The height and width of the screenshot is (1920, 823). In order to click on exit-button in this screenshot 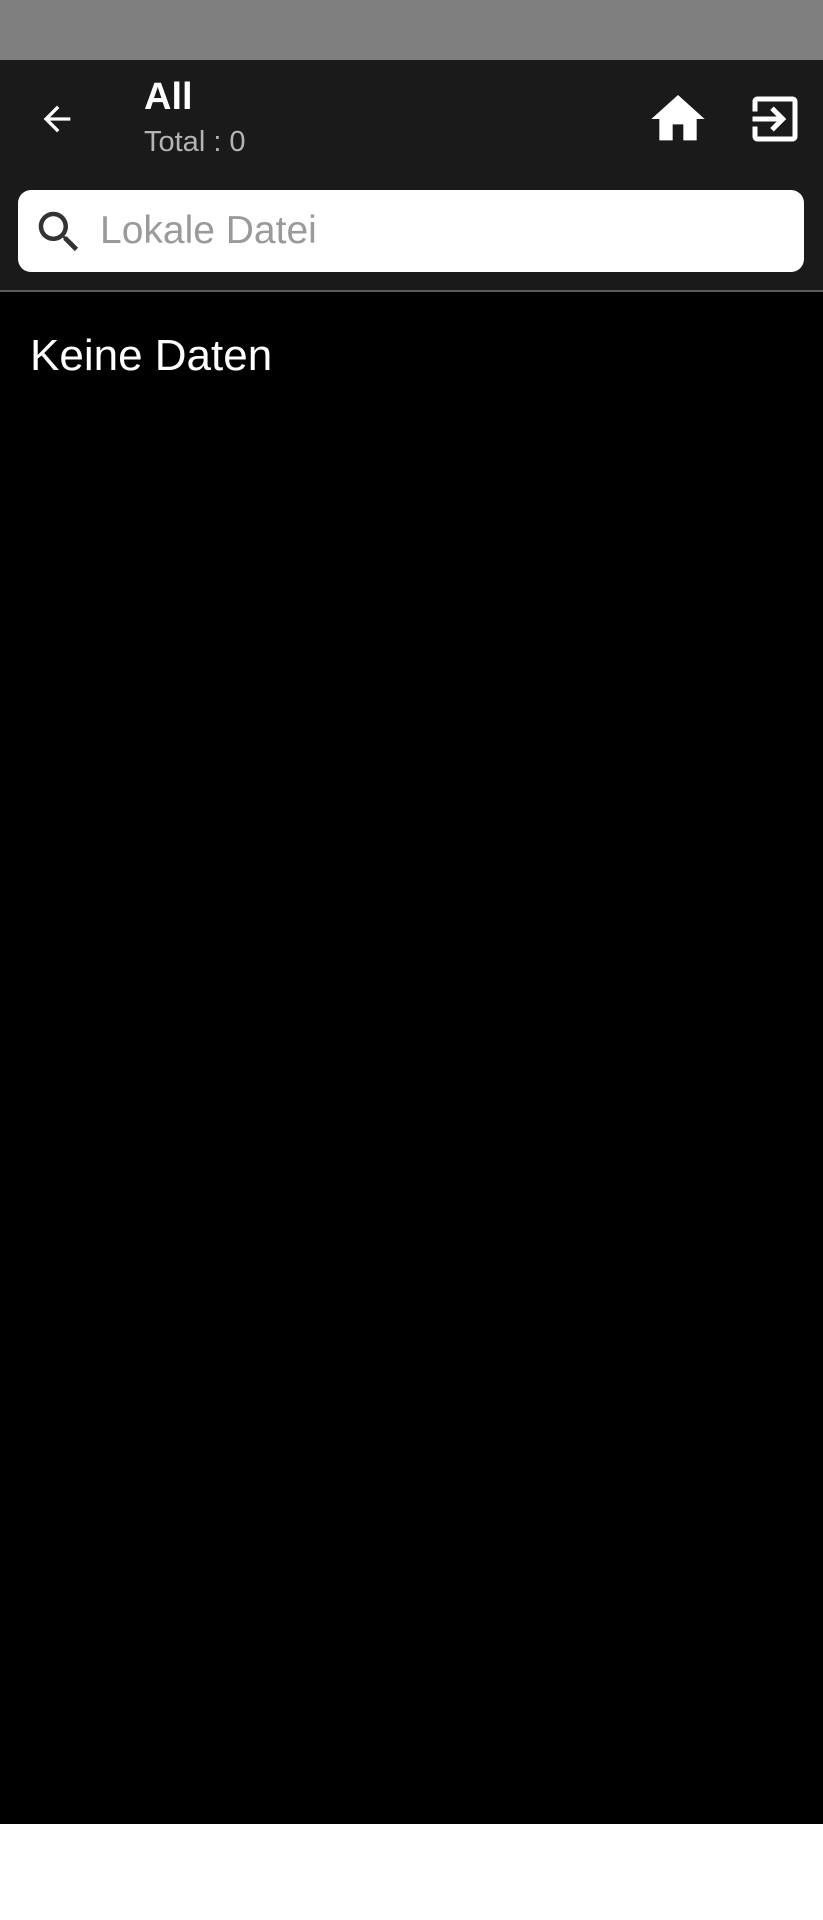, I will do `click(775, 119)`.